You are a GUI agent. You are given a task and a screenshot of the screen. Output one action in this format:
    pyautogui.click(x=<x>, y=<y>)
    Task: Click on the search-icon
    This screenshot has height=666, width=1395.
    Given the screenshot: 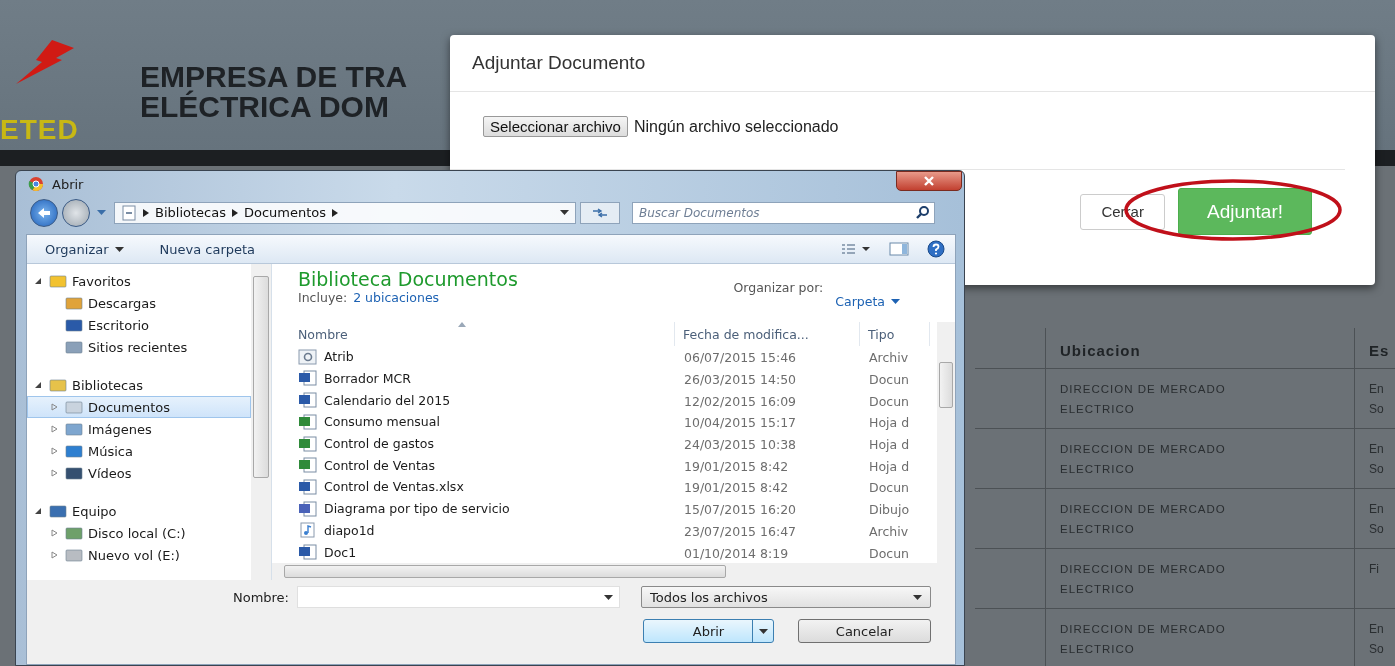 What is the action you would take?
    pyautogui.click(x=922, y=212)
    